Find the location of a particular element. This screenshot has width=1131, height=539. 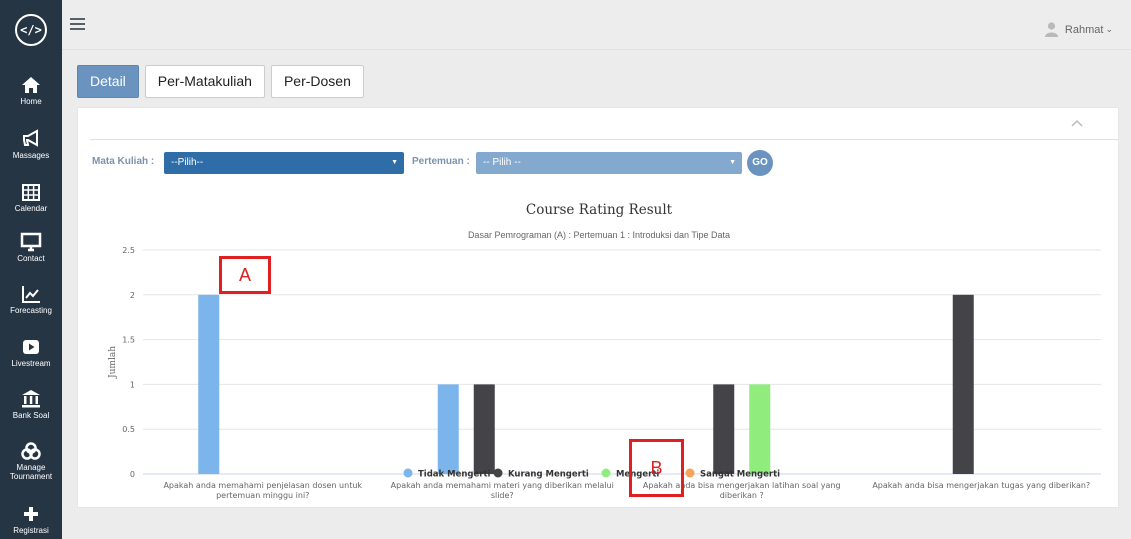

user-menu: Rahmat ⌄ is located at coordinates (1078, 29).